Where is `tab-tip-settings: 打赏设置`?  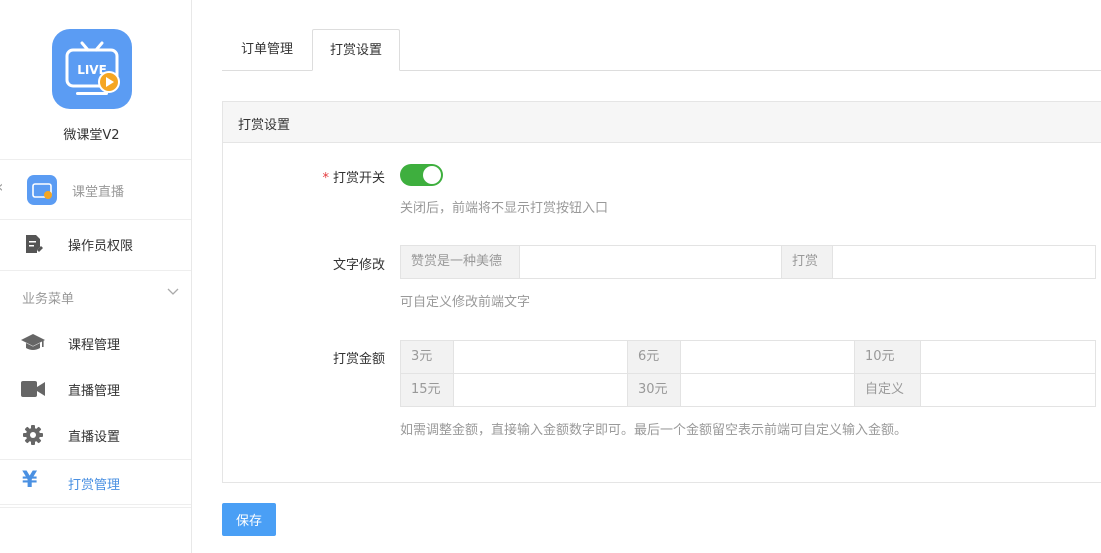
tab-tip-settings: 打赏设置 is located at coordinates (356, 50).